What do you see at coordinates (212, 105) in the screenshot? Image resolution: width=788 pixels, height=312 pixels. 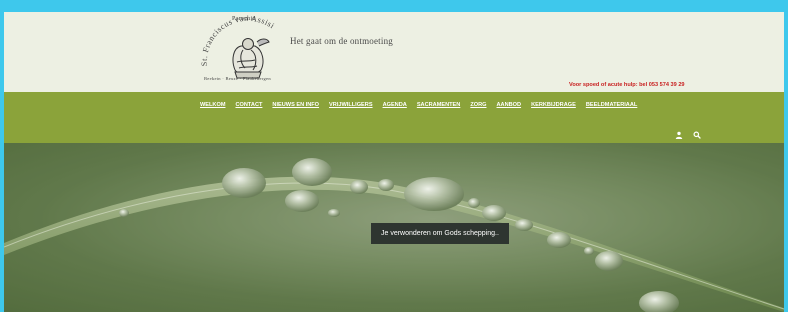 I see `nav-item-welkom: WELKOM` at bounding box center [212, 105].